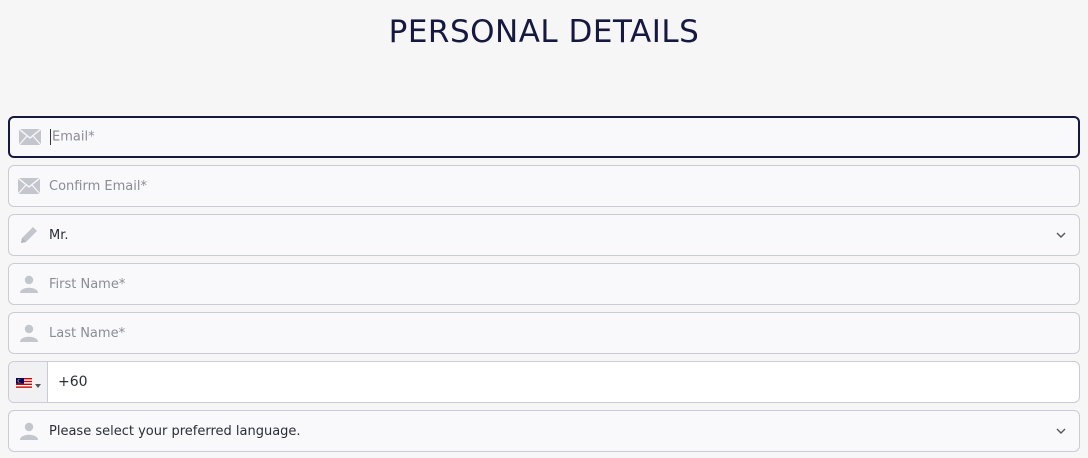  I want to click on last-name-placeholder: Last Name*, so click(87, 333).